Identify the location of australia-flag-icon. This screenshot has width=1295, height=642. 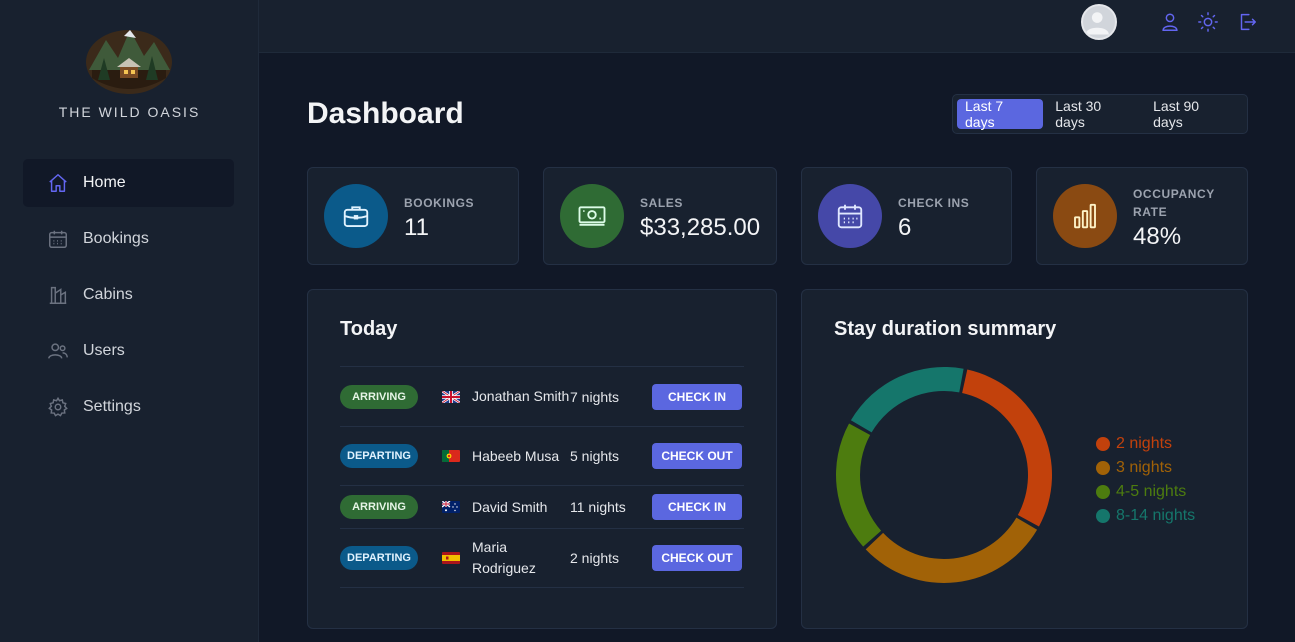
(451, 507).